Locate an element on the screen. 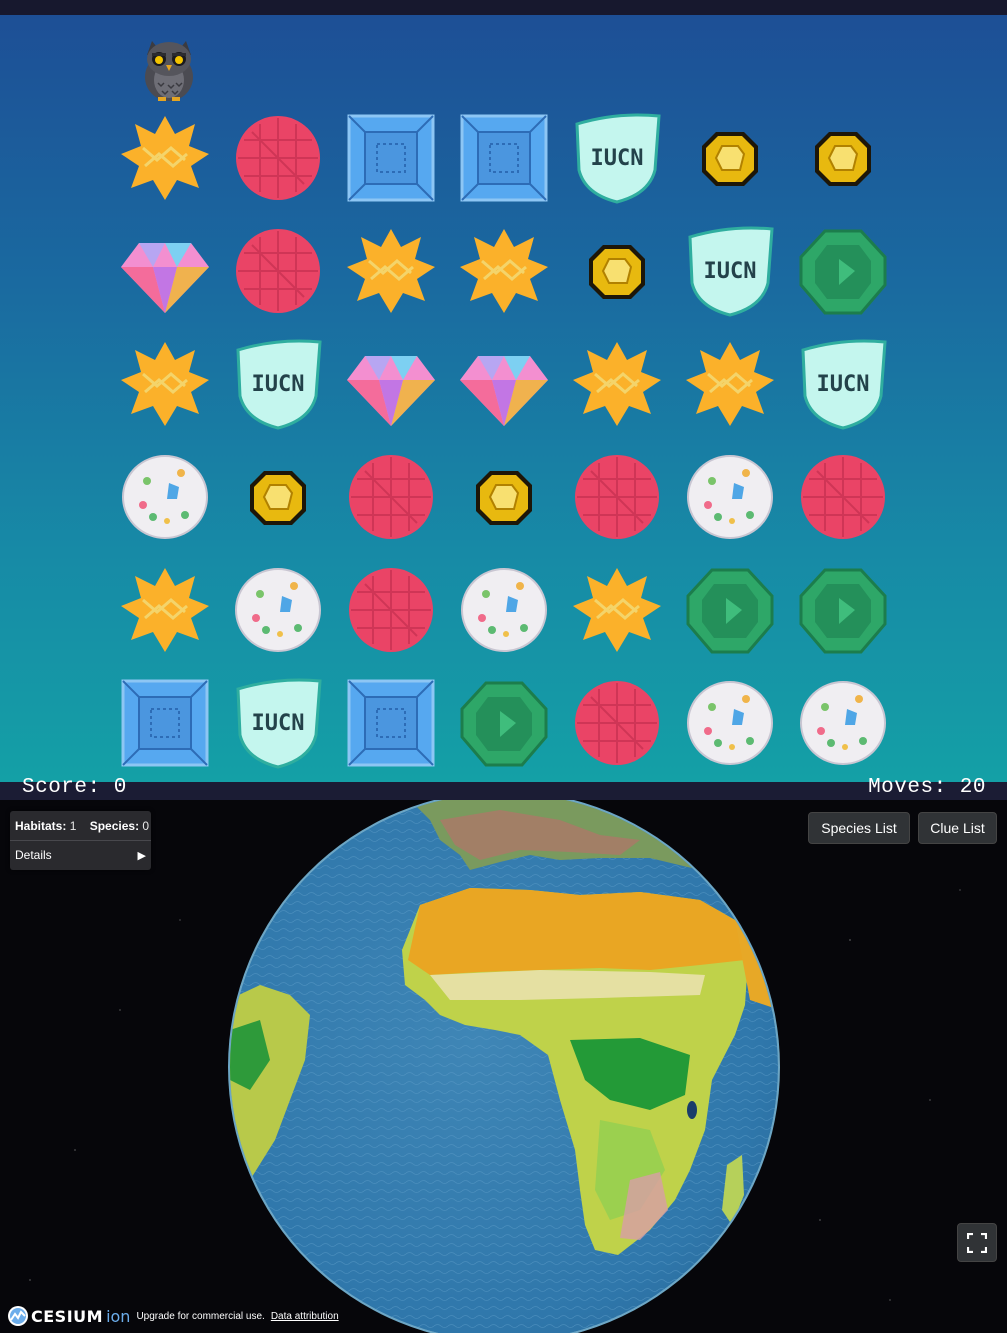 The image size is (1007, 1333). ion-wordmark: ion is located at coordinates (118, 1316).